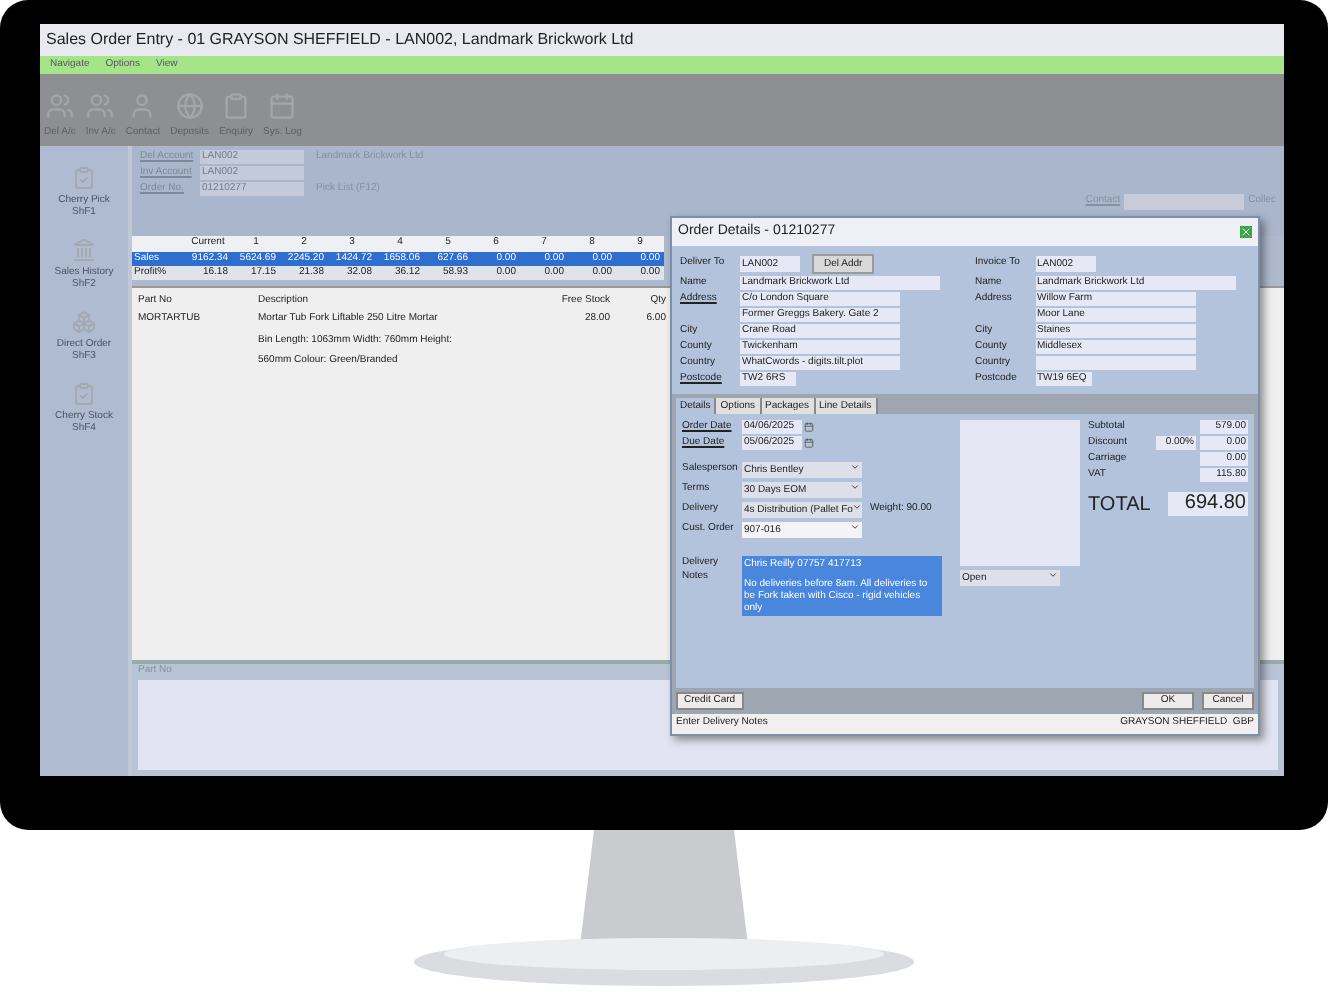  What do you see at coordinates (1053, 575) in the screenshot?
I see `chevron-down-icon` at bounding box center [1053, 575].